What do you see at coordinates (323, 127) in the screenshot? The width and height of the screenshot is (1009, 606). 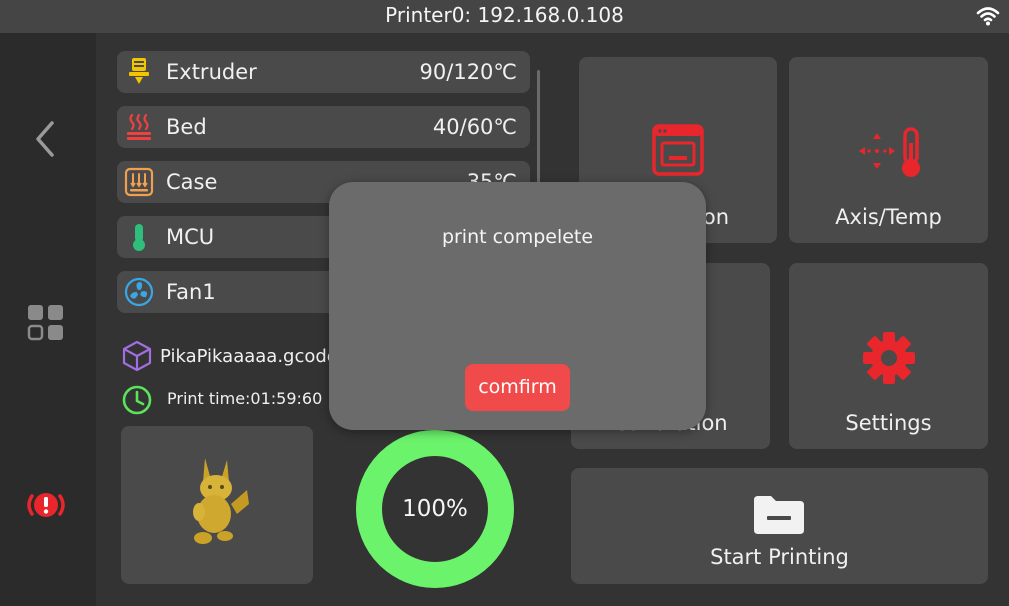 I see `sensor-row-bed: Bed 40/60℃` at bounding box center [323, 127].